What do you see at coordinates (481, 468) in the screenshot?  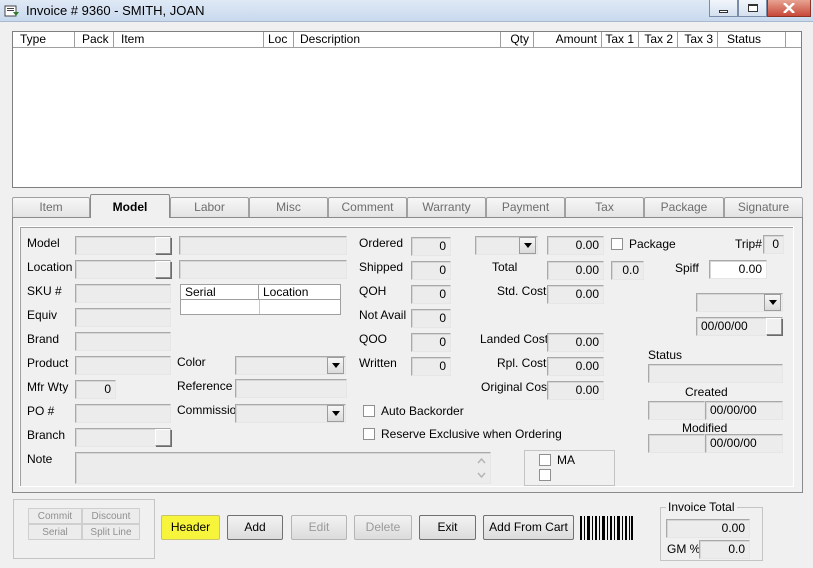 I see `note-scrollbar` at bounding box center [481, 468].